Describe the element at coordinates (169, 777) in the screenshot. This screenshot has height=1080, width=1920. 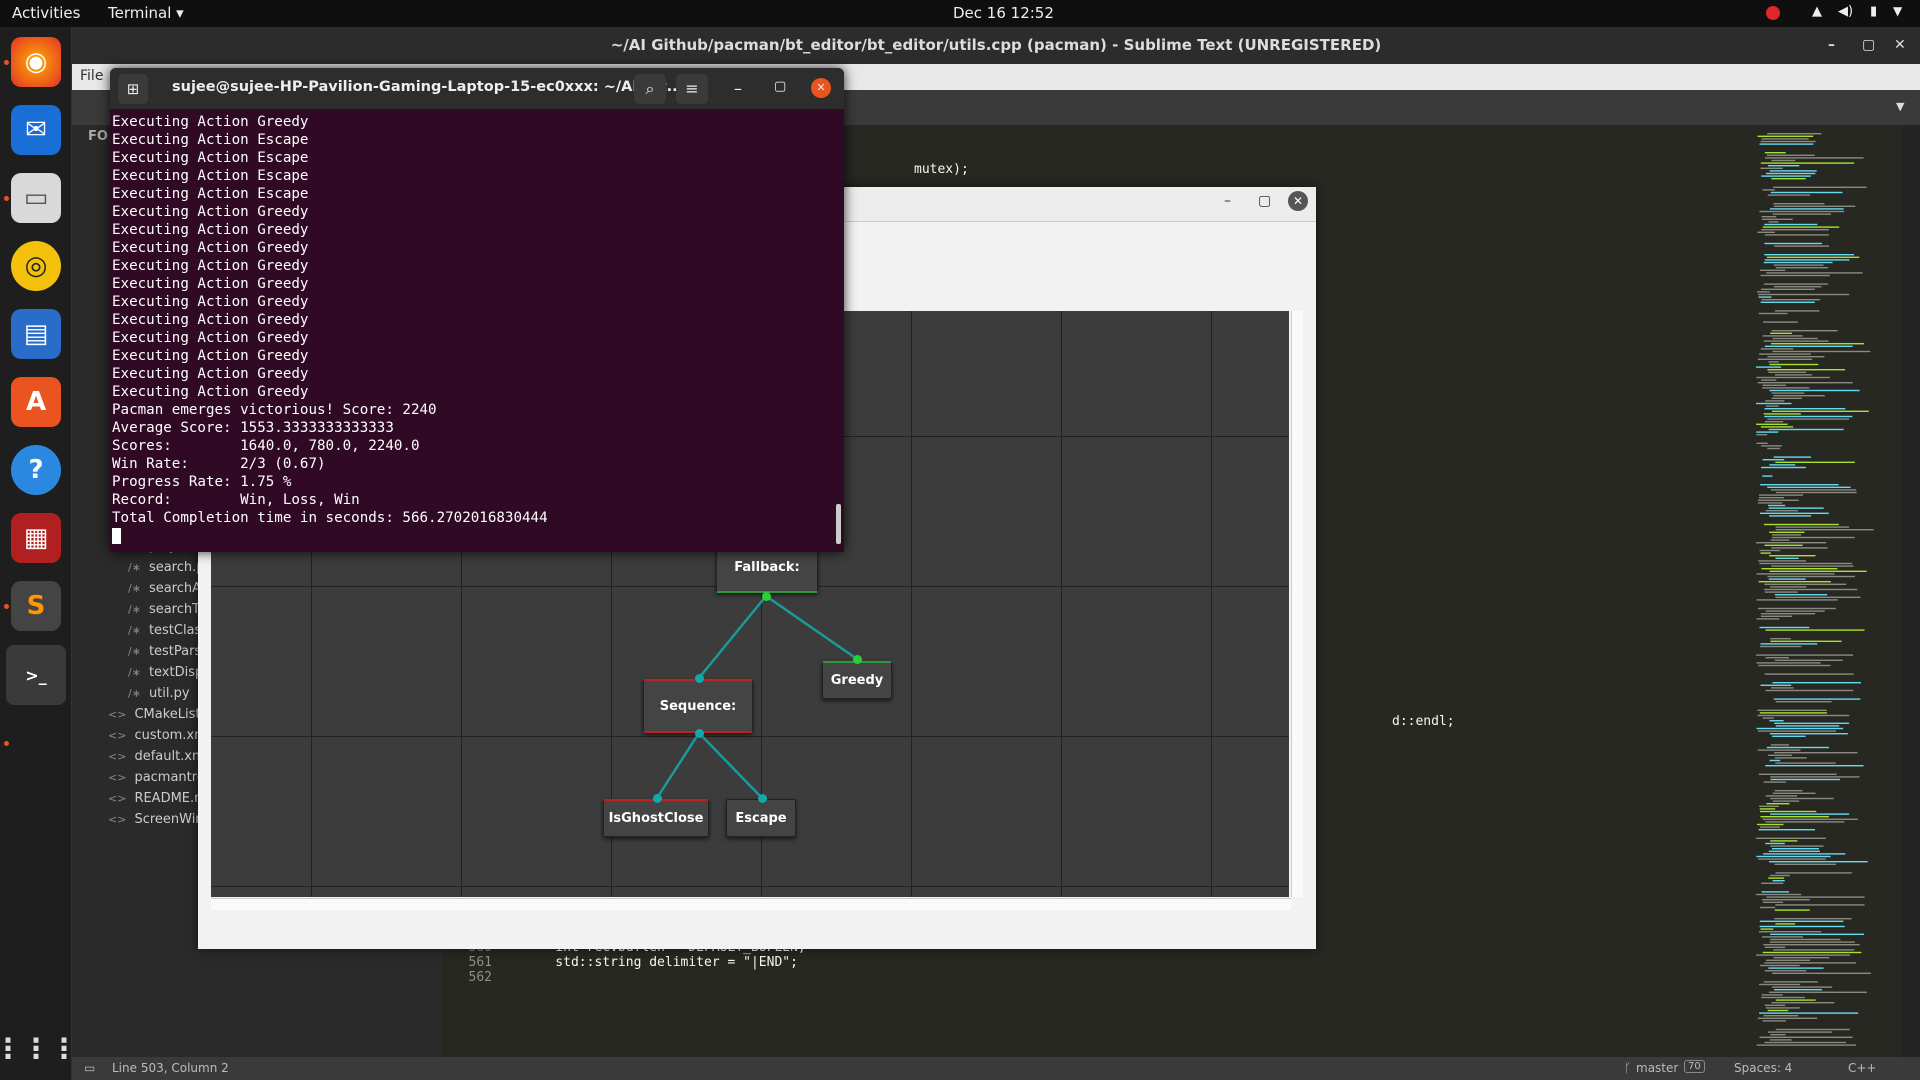
I see `sidebar-file-label: pacmantre` at that location.